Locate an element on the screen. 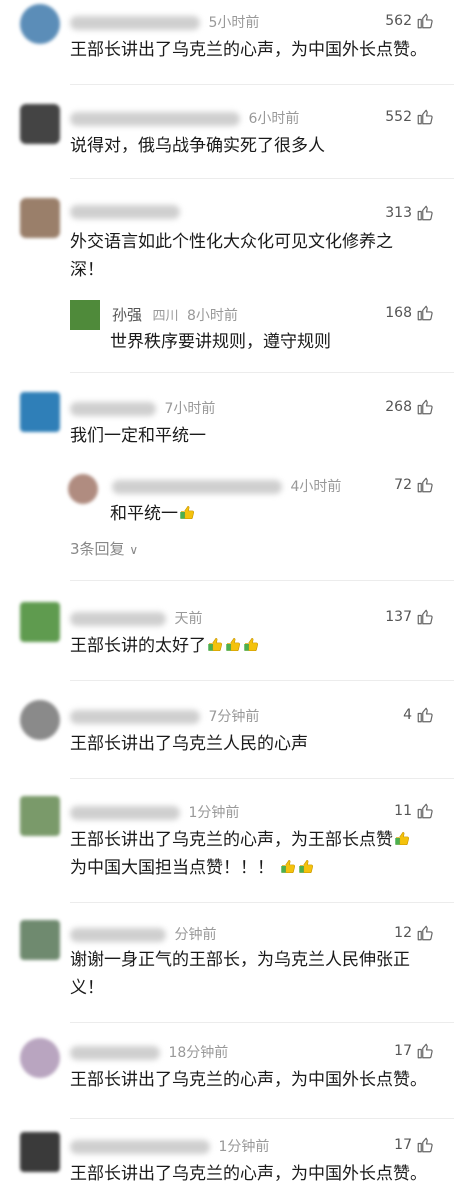 The height and width of the screenshot is (1200, 454). like-button: 4 is located at coordinates (418, 715).